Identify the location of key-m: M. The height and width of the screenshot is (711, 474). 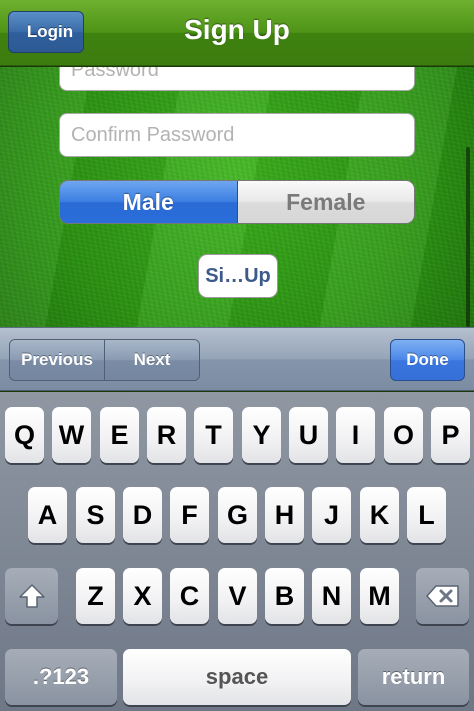
(379, 596).